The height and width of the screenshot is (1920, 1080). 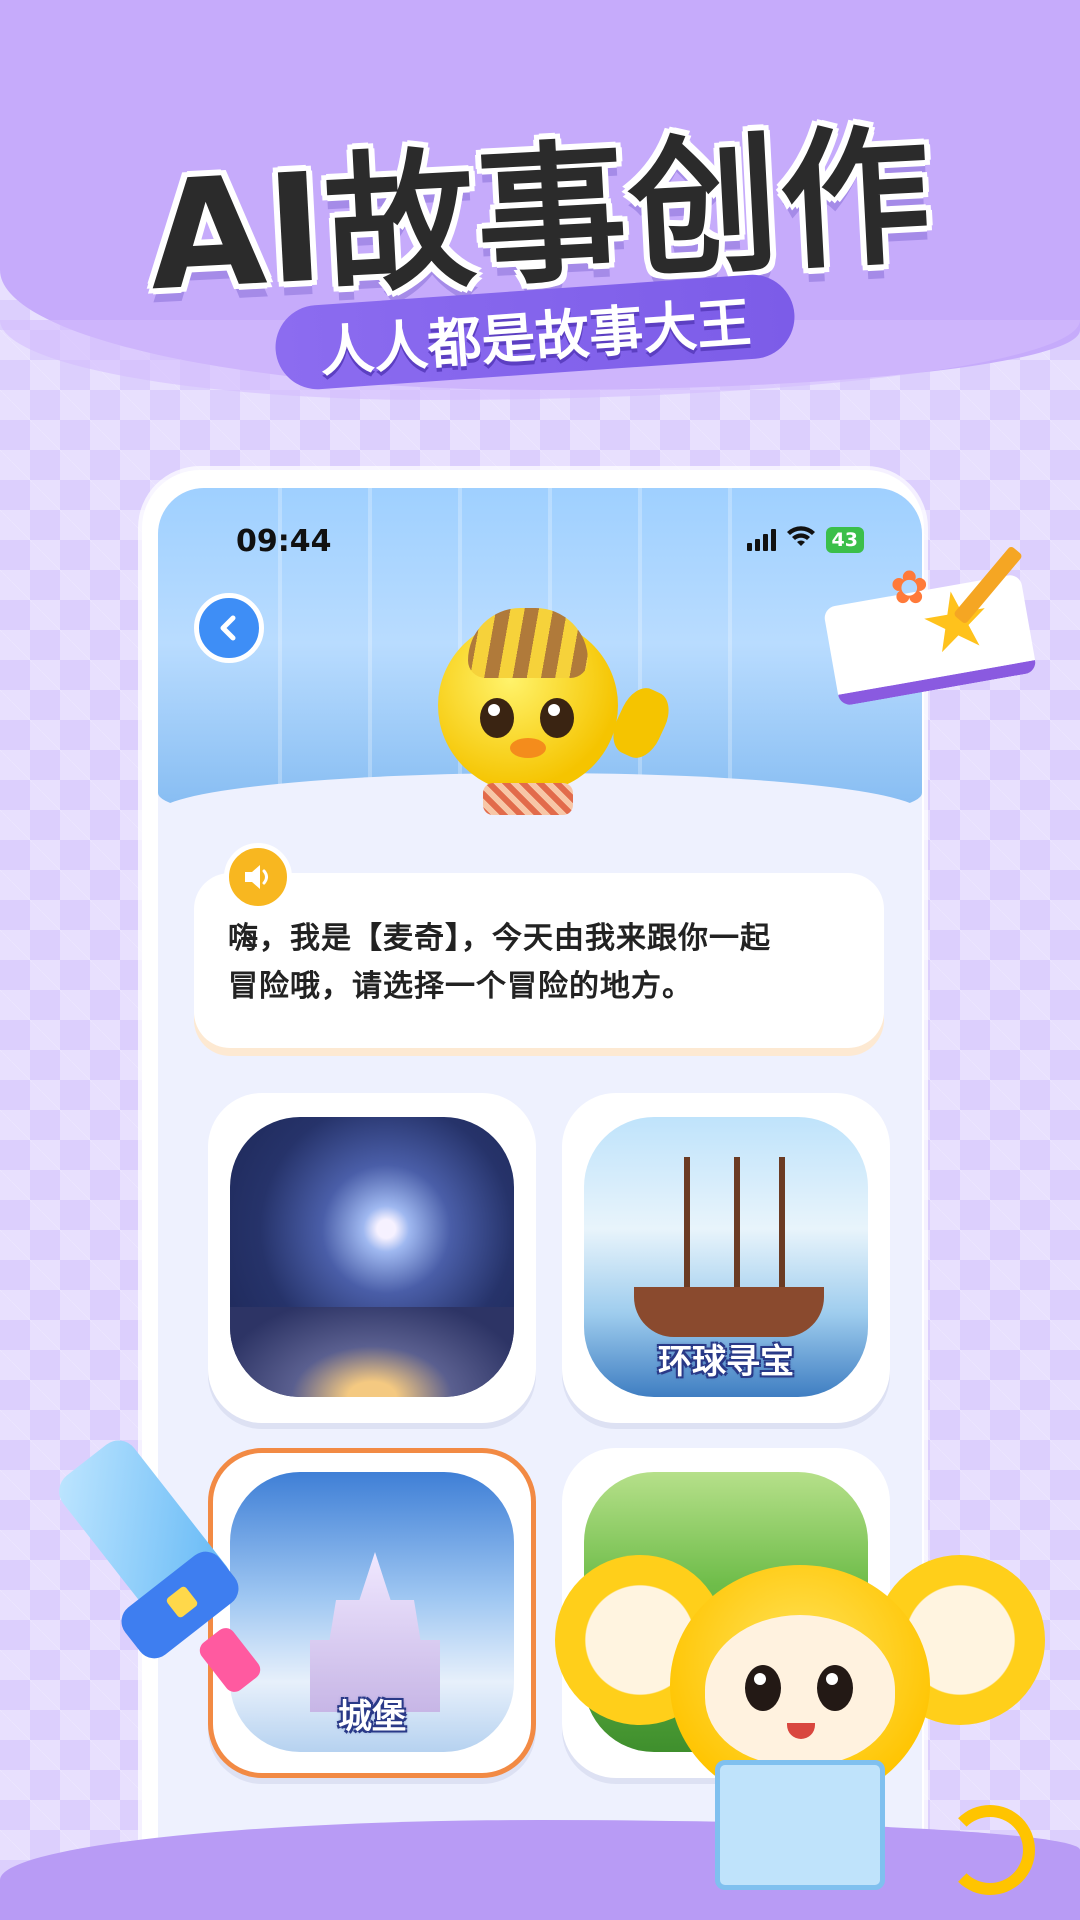 What do you see at coordinates (935, 625) in the screenshot?
I see `storybook-sticker: ✿ ★` at bounding box center [935, 625].